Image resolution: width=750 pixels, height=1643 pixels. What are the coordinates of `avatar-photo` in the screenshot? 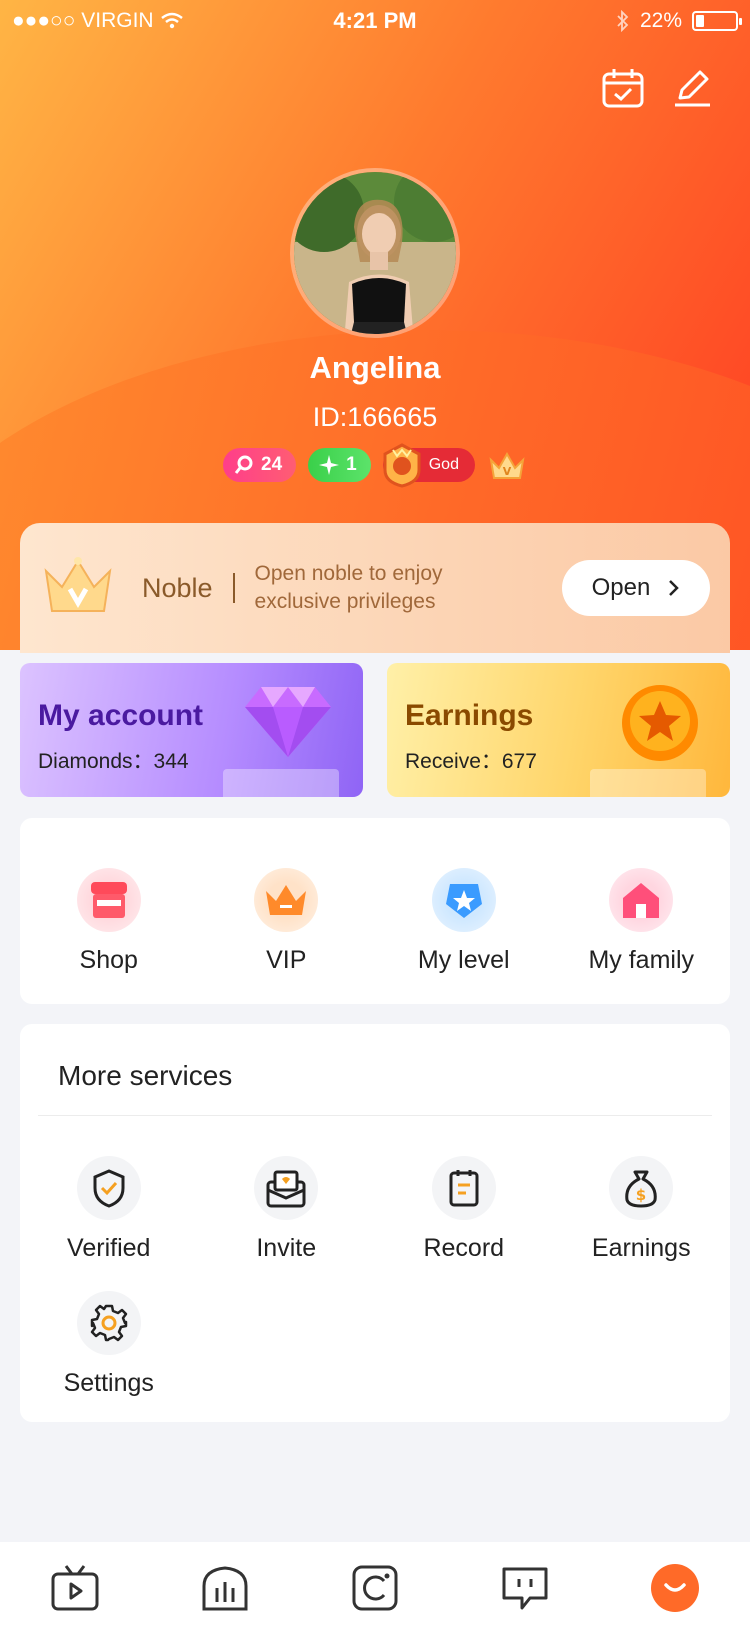 It's located at (375, 253).